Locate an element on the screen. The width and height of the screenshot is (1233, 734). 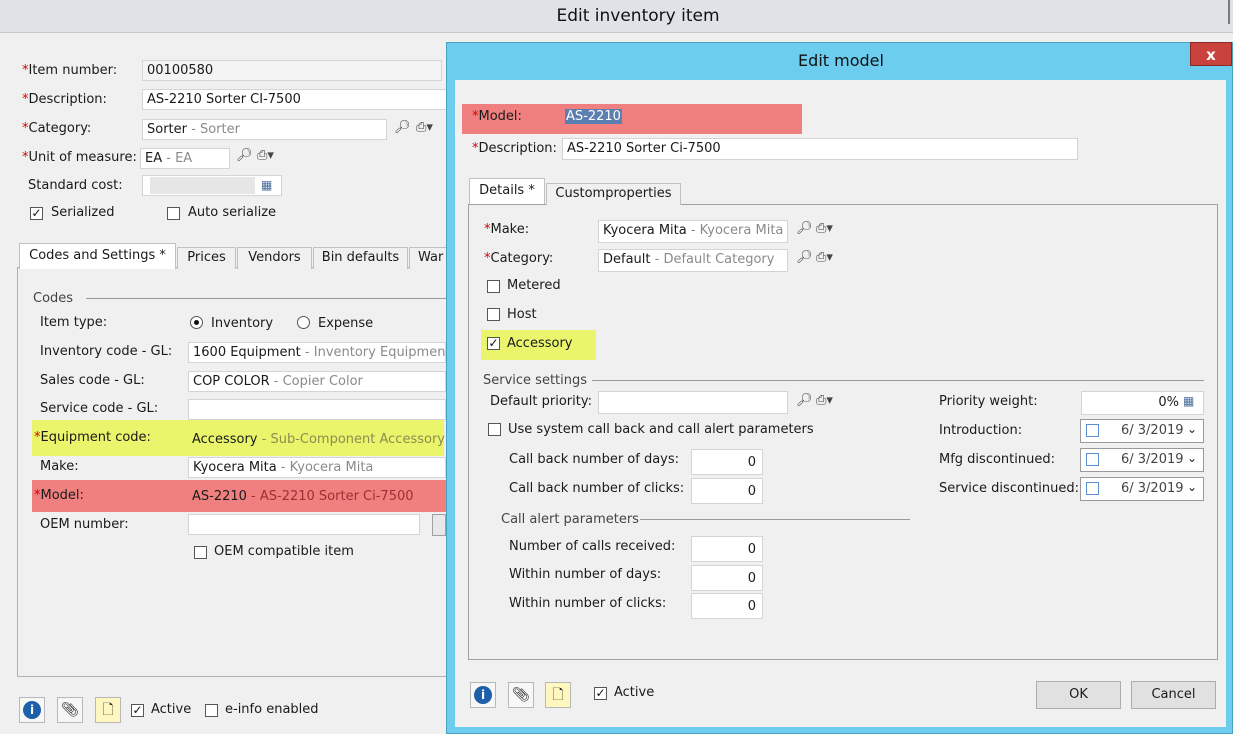
default-priority-field is located at coordinates (693, 402).